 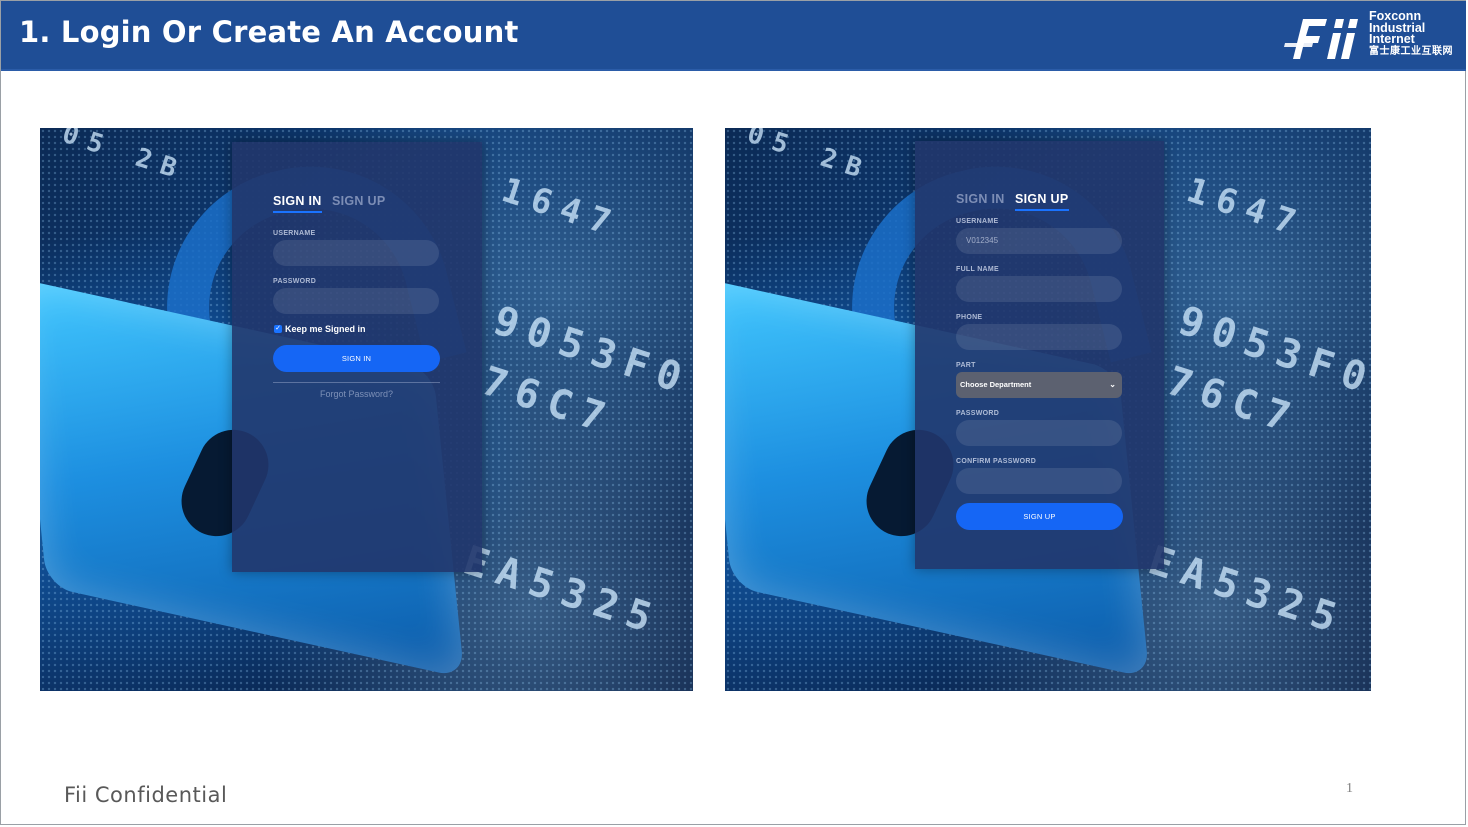 What do you see at coordinates (356, 382) in the screenshot?
I see `divider` at bounding box center [356, 382].